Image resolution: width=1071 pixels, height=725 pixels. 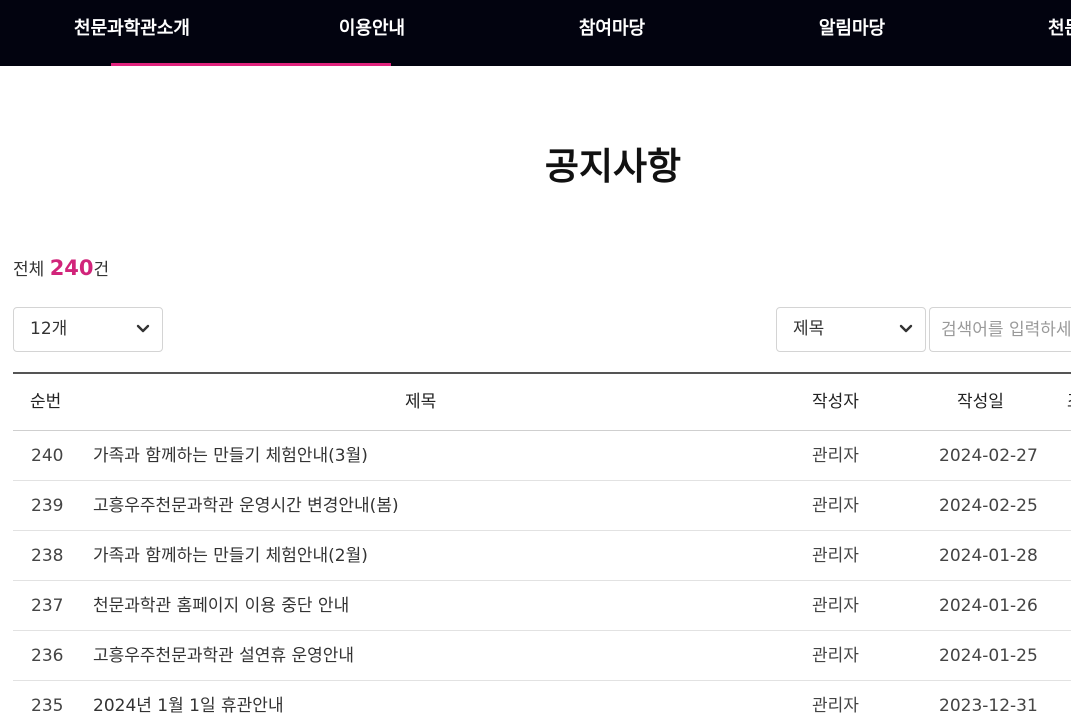 I want to click on nav-item-about: 천문과학관소개, so click(x=132, y=33).